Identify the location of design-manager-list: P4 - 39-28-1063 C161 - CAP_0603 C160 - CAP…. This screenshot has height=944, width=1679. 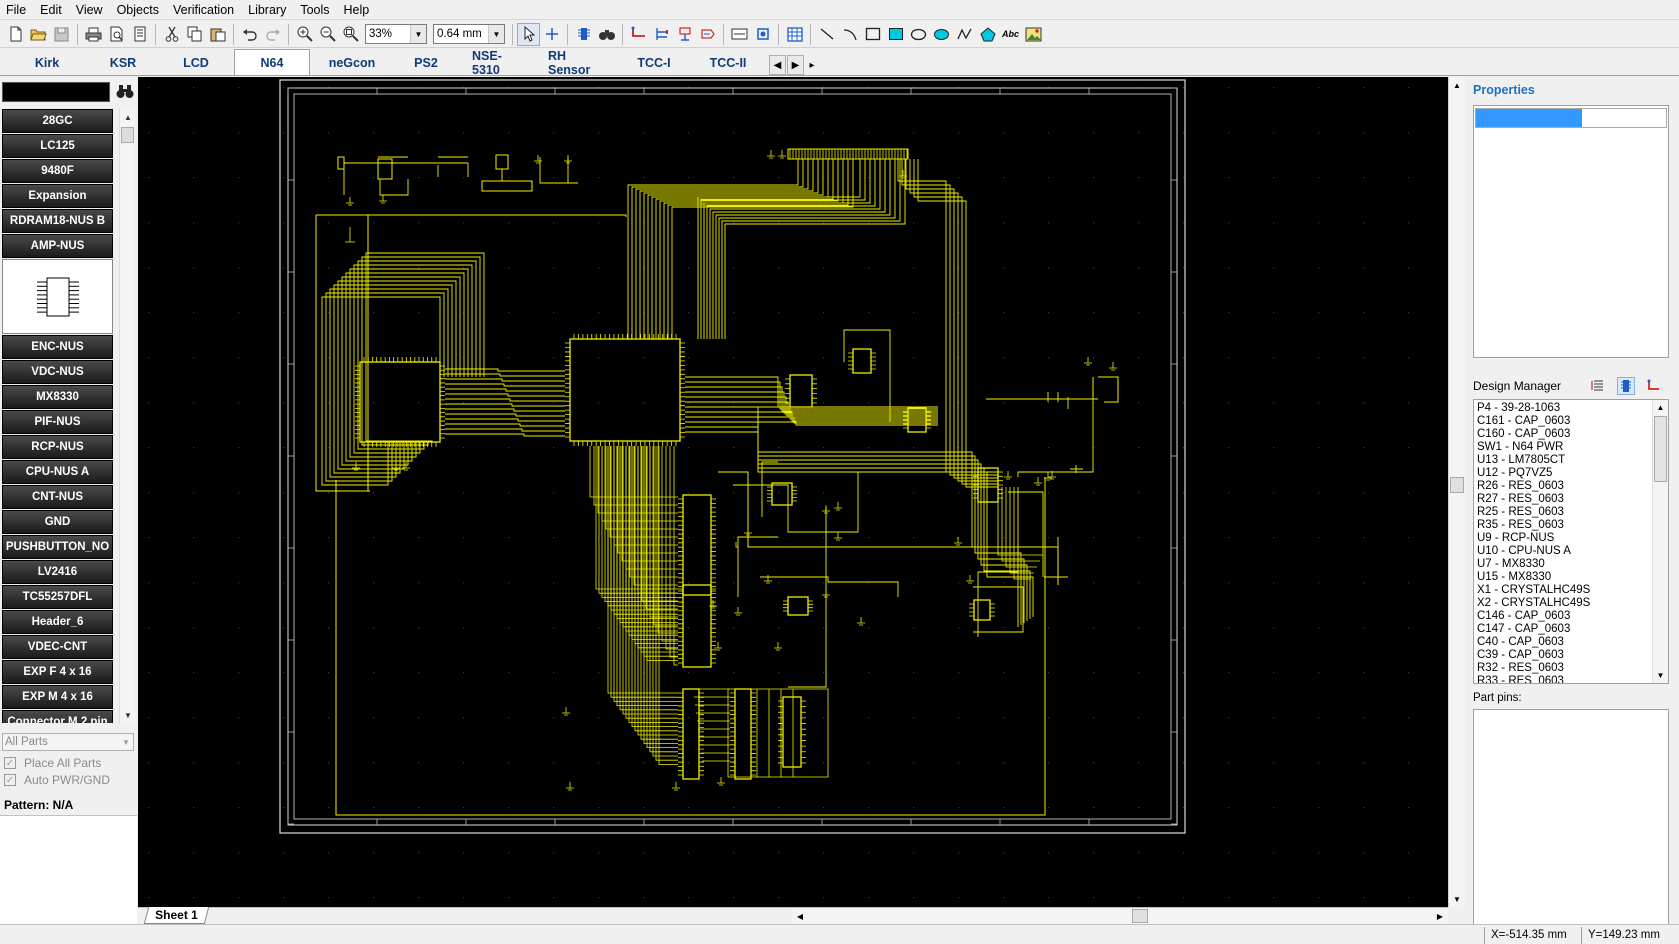
(1571, 541).